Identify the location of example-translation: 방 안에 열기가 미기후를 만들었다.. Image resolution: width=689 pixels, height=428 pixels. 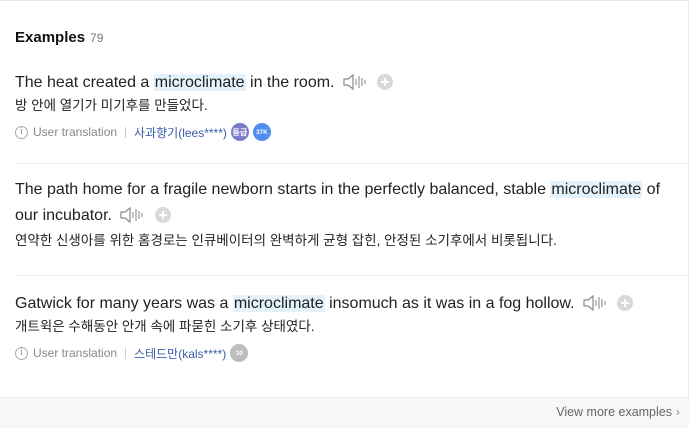
(111, 105).